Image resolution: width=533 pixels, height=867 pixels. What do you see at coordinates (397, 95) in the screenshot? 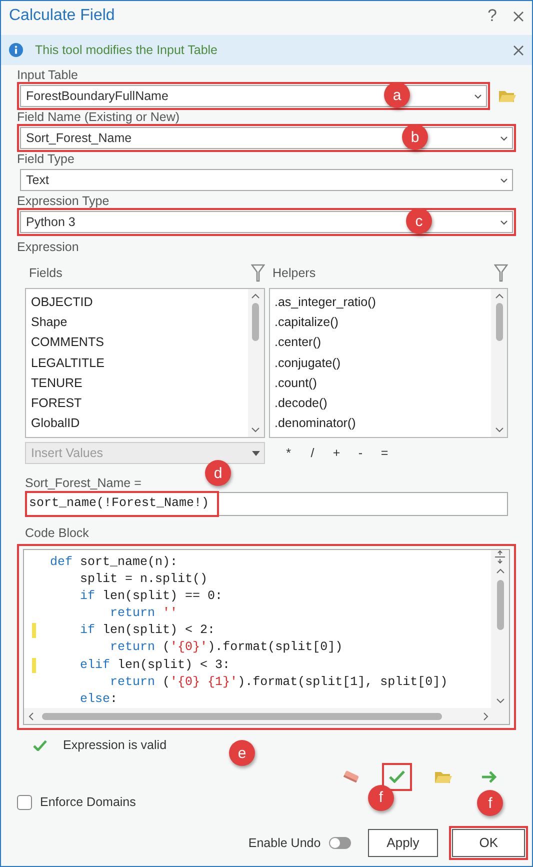
I see `callout-marker: a` at bounding box center [397, 95].